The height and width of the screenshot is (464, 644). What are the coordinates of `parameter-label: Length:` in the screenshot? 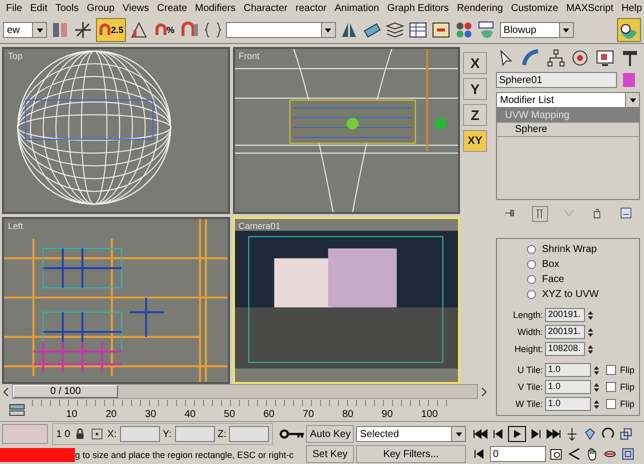 It's located at (527, 315).